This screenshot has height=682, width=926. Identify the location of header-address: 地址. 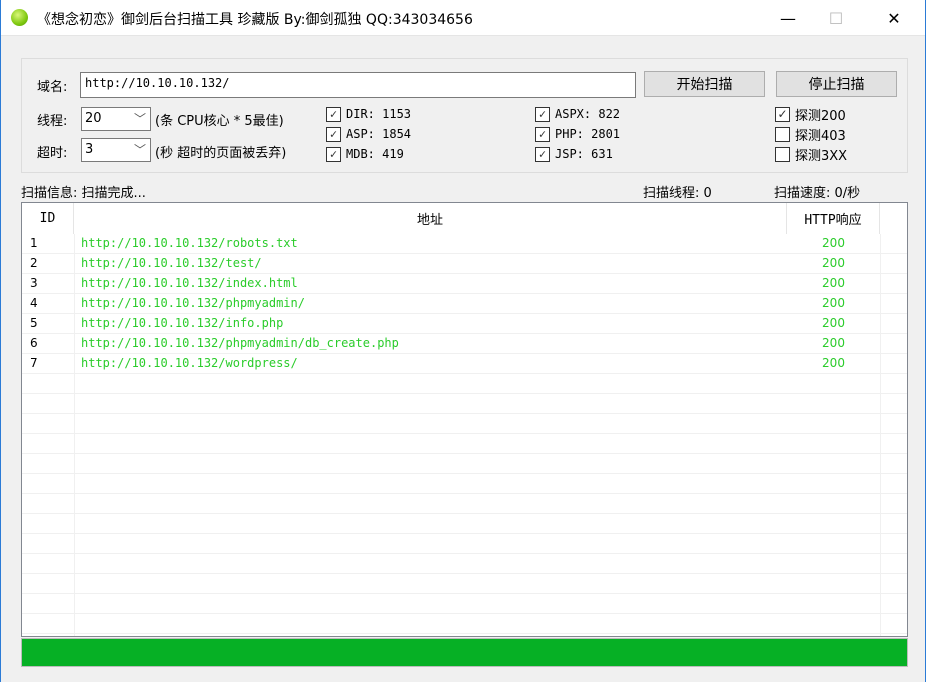
(430, 218).